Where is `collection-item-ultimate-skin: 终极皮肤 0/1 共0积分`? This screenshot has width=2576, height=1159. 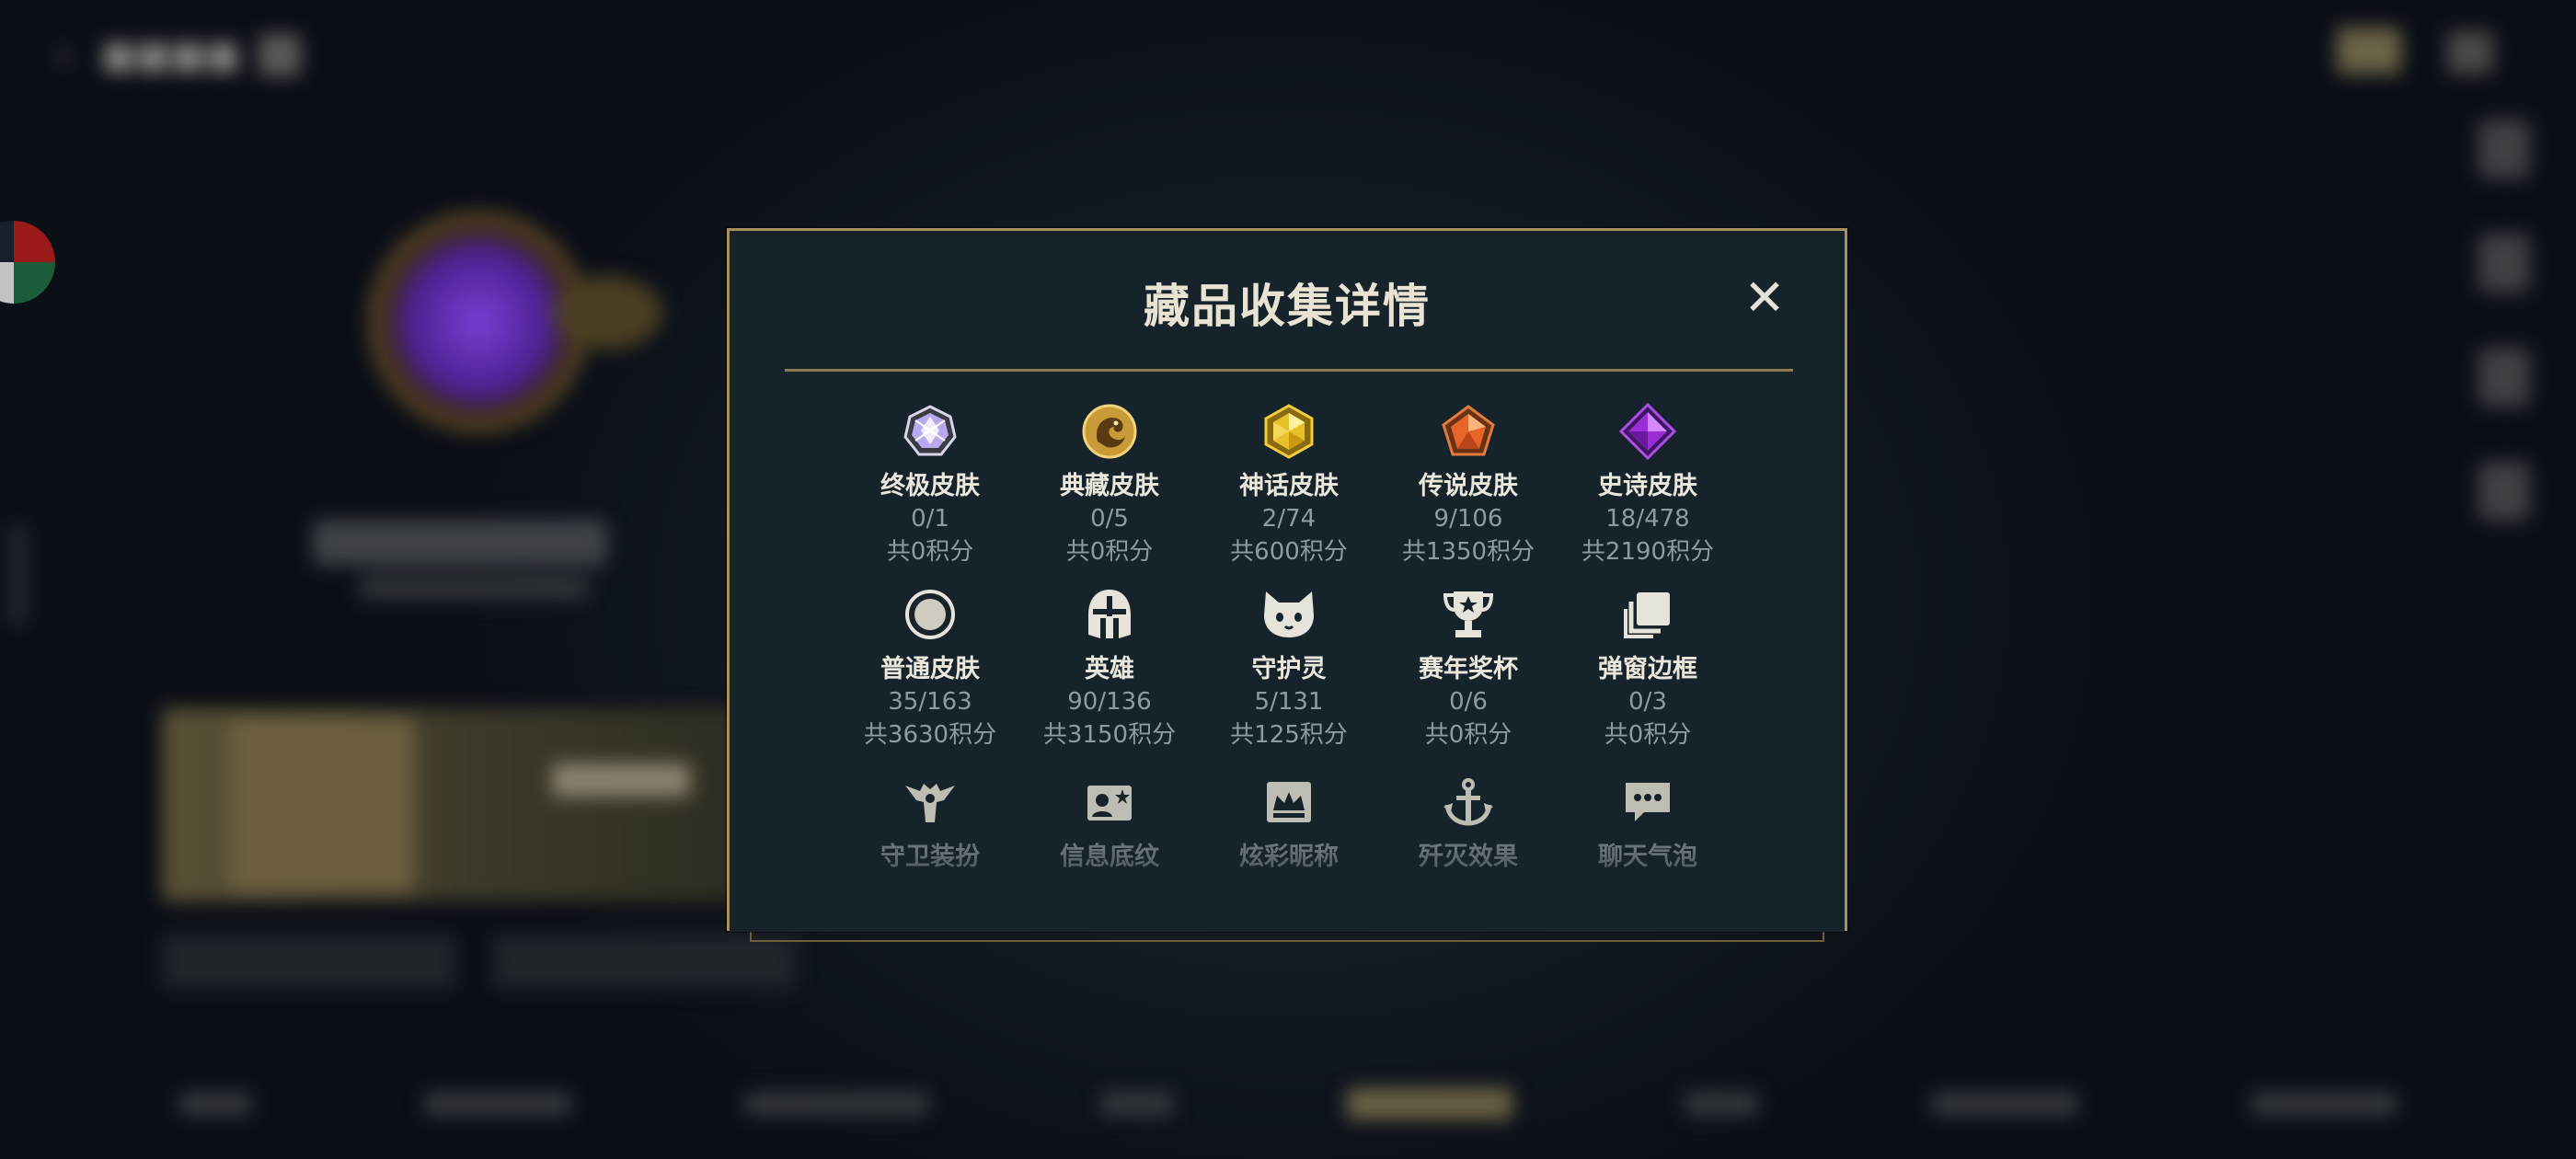 collection-item-ultimate-skin: 终极皮肤 0/1 共0积分 is located at coordinates (930, 484).